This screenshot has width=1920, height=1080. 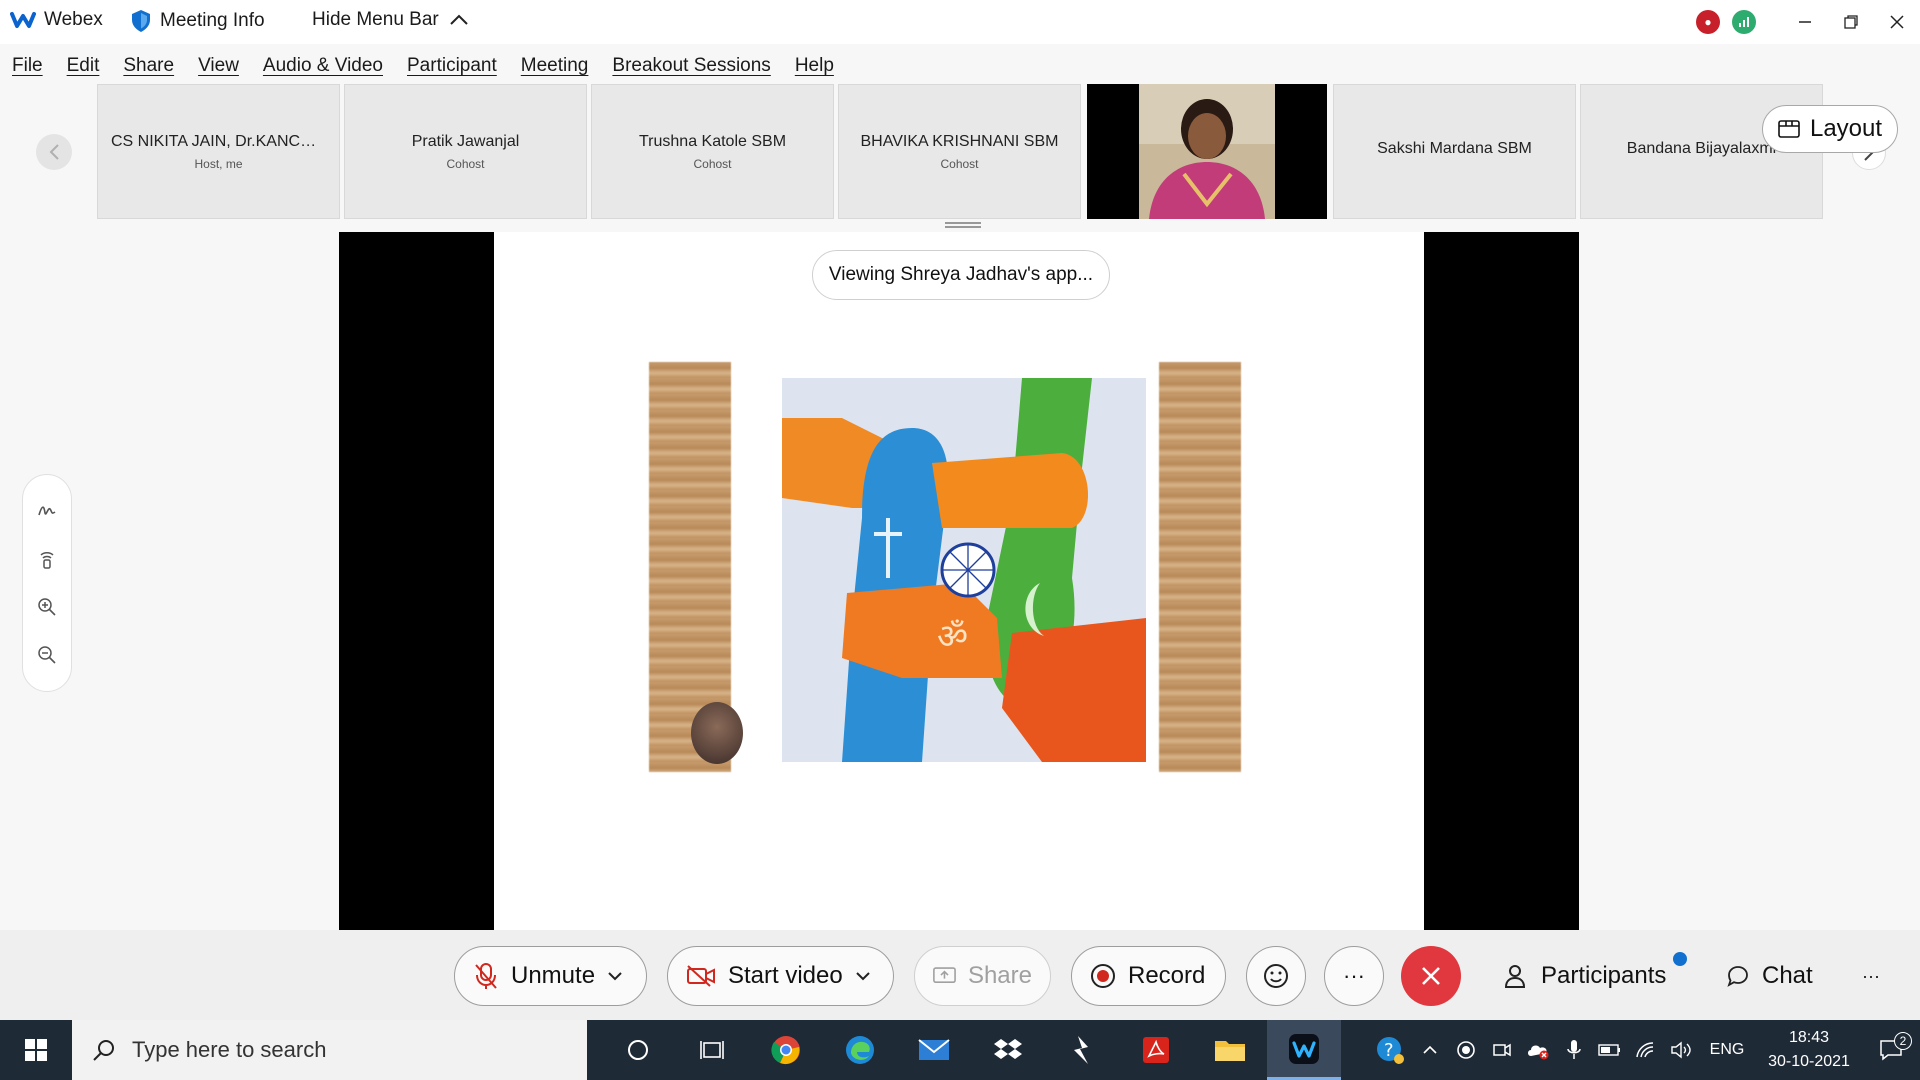 What do you see at coordinates (959, 151) in the screenshot?
I see `participant-tile: BHAVIKA KRISHNANI SBM Cohost` at bounding box center [959, 151].